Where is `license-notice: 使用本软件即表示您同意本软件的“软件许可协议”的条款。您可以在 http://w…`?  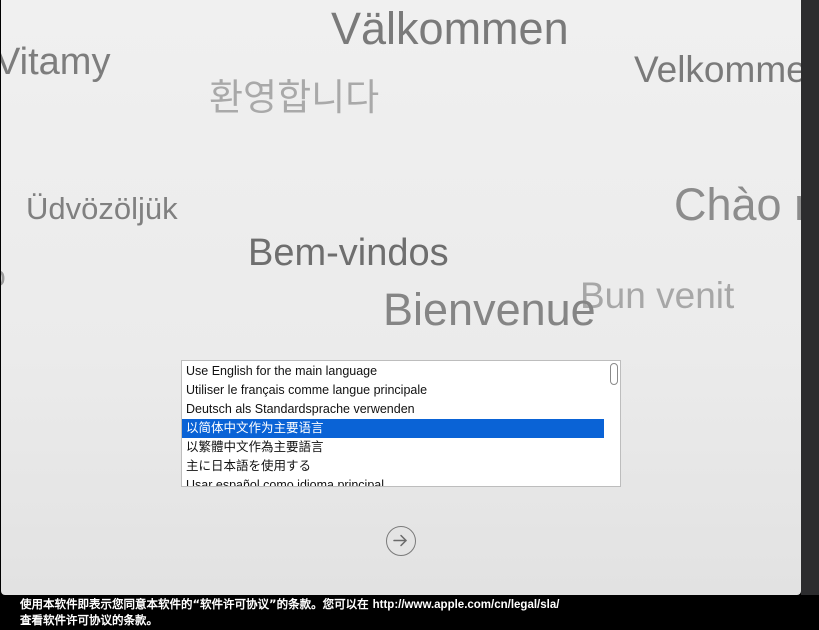
license-notice: 使用本软件即表示您同意本软件的“软件许可协议”的条款。您可以在 http://w… is located at coordinates (370, 612).